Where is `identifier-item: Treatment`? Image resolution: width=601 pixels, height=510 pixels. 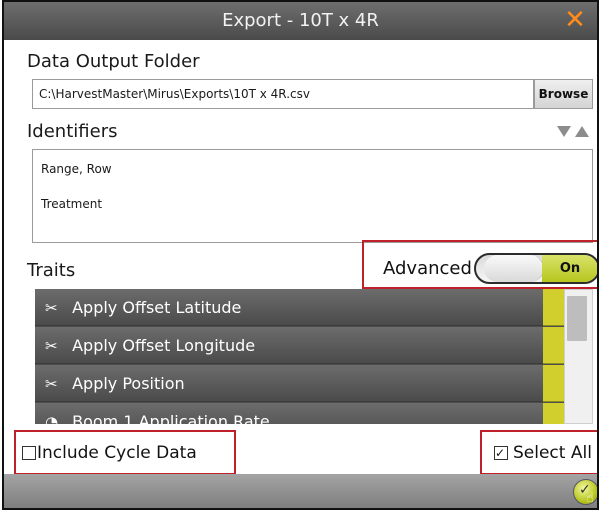 identifier-item: Treatment is located at coordinates (71, 204).